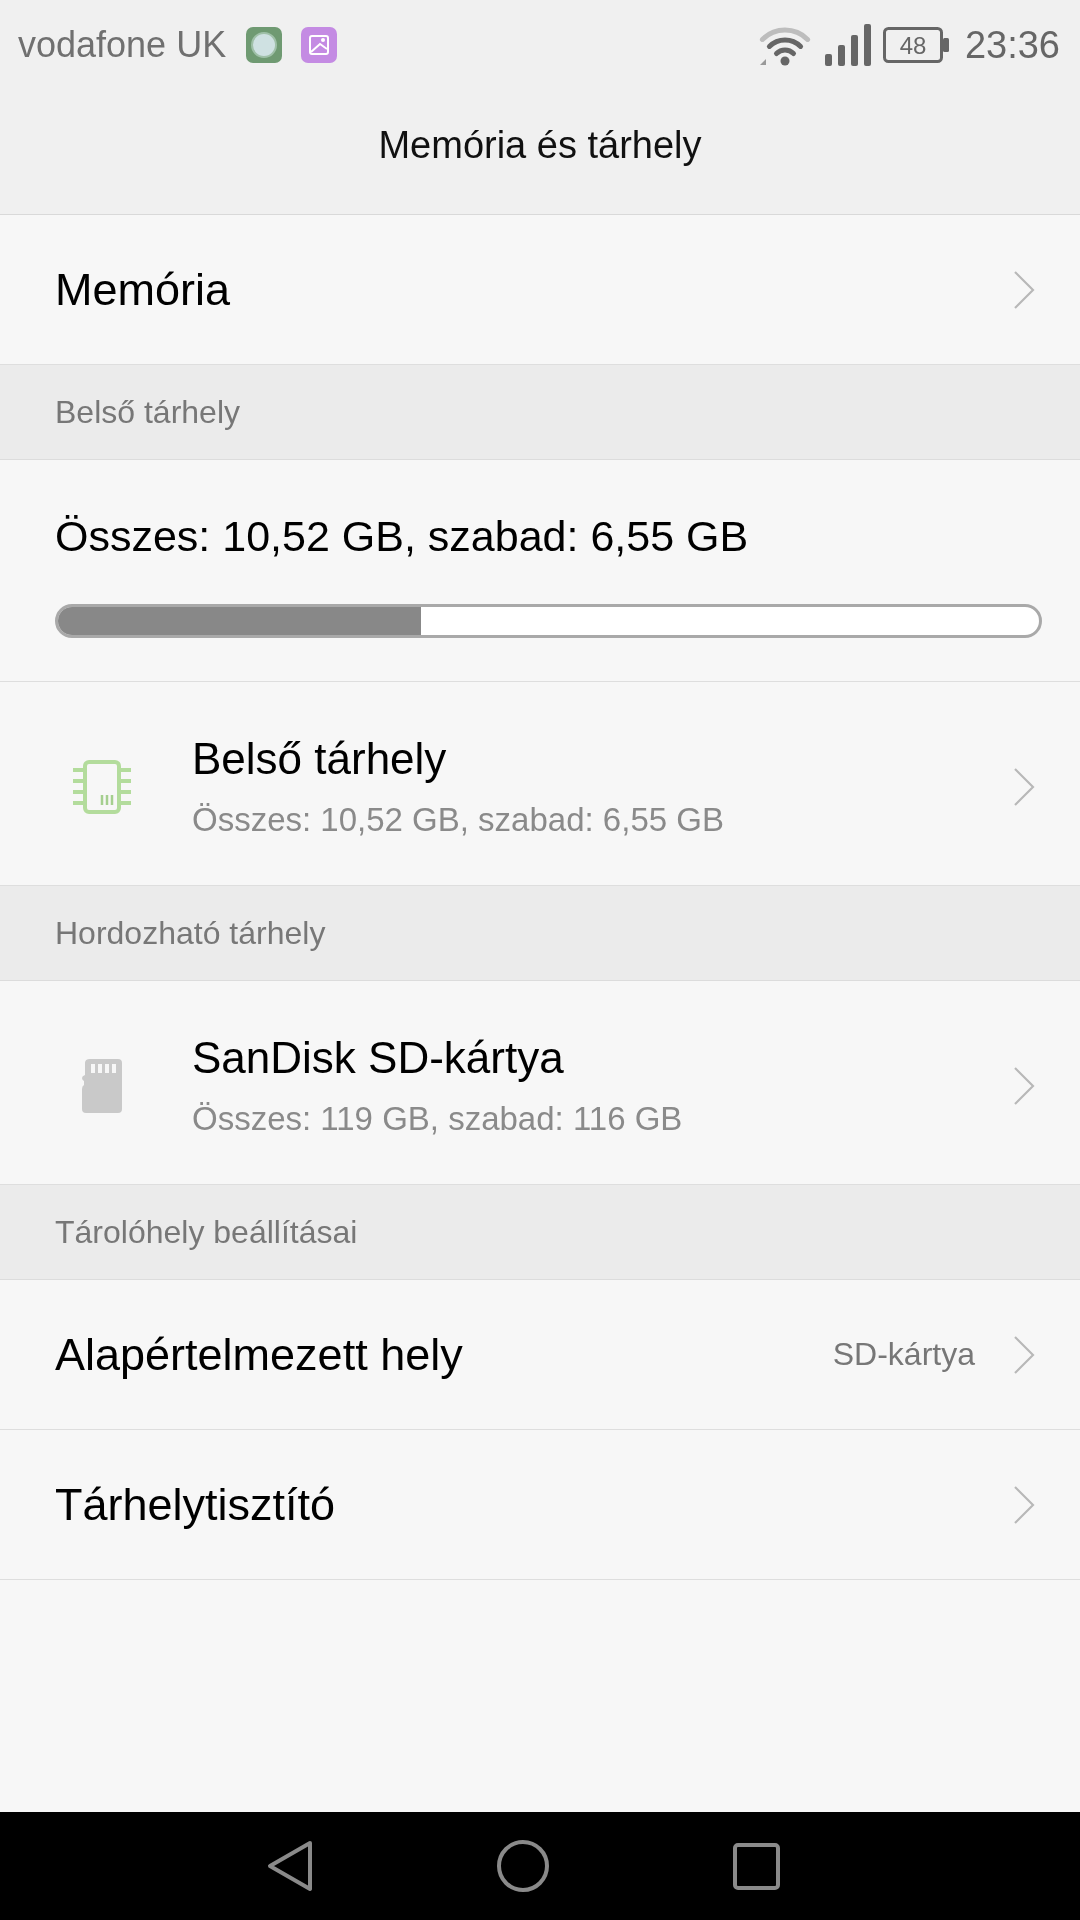  Describe the element at coordinates (290, 1866) in the screenshot. I see `back-icon` at that location.